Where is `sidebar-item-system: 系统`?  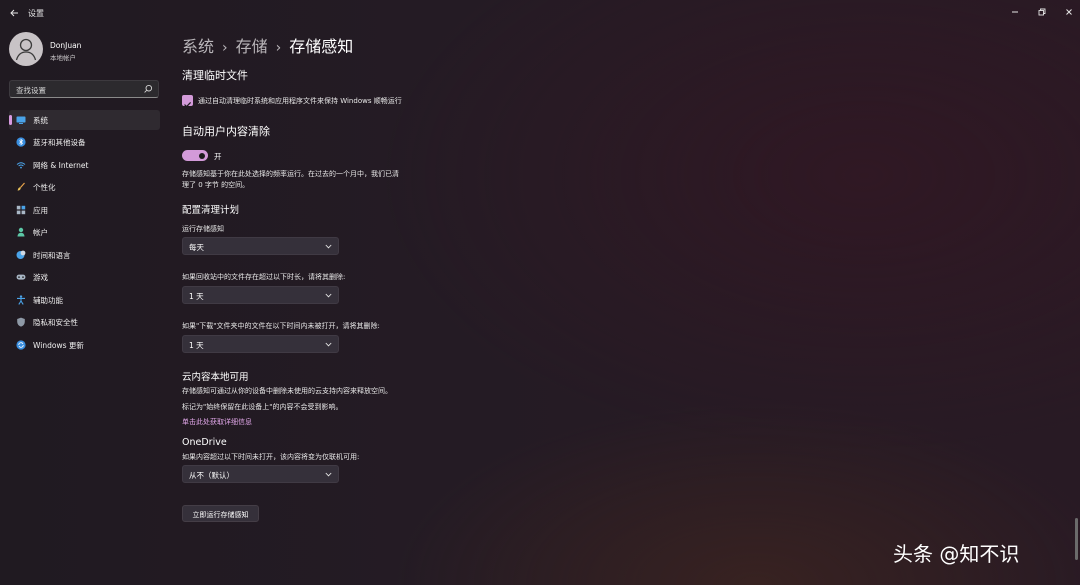
sidebar-item-system: 系统 is located at coordinates (84, 120).